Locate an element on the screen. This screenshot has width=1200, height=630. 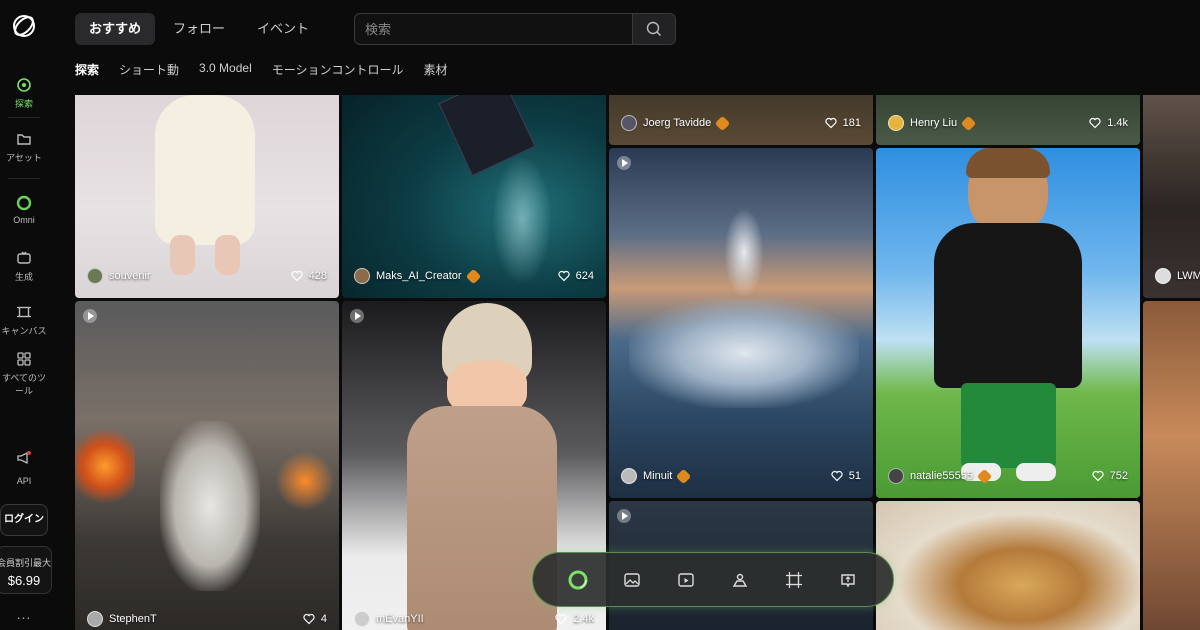
search-button is located at coordinates (653, 29).